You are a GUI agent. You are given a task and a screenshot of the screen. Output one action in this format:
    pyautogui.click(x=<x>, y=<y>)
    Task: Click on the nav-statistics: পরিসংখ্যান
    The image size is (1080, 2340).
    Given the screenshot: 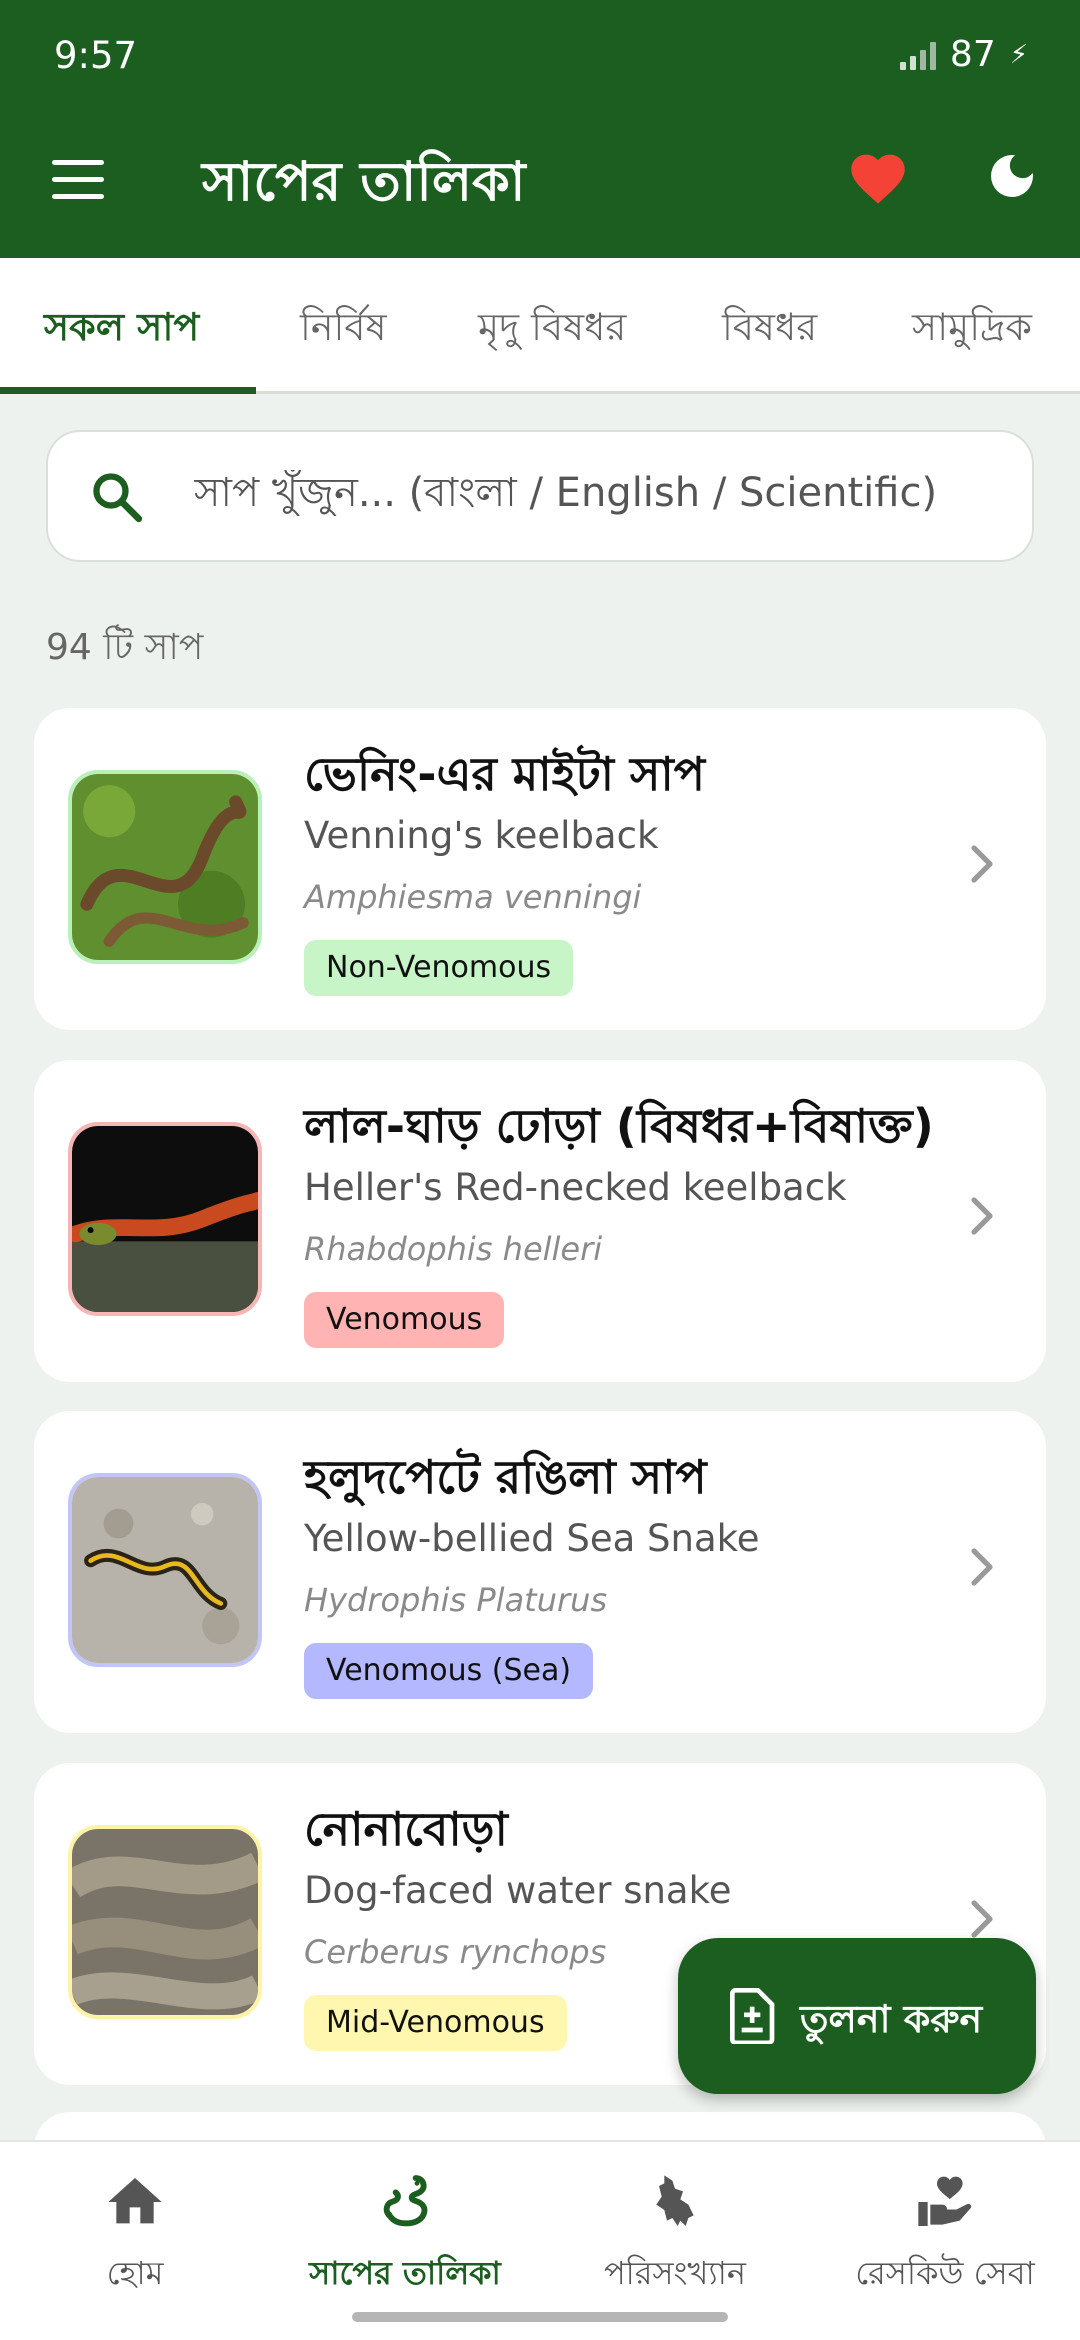 What is the action you would take?
    pyautogui.click(x=675, y=2236)
    